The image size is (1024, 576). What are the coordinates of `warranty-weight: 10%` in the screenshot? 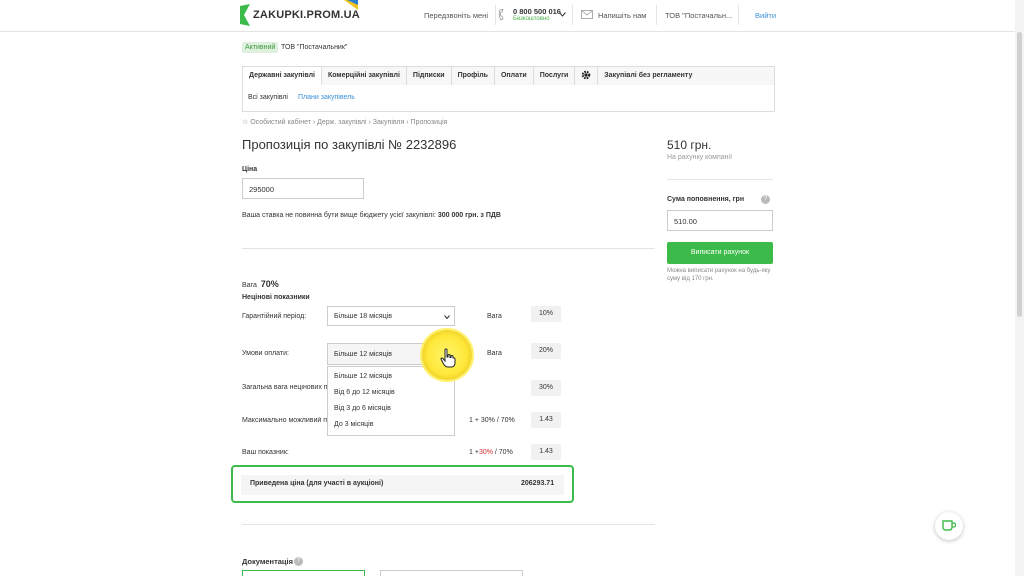 It's located at (546, 314).